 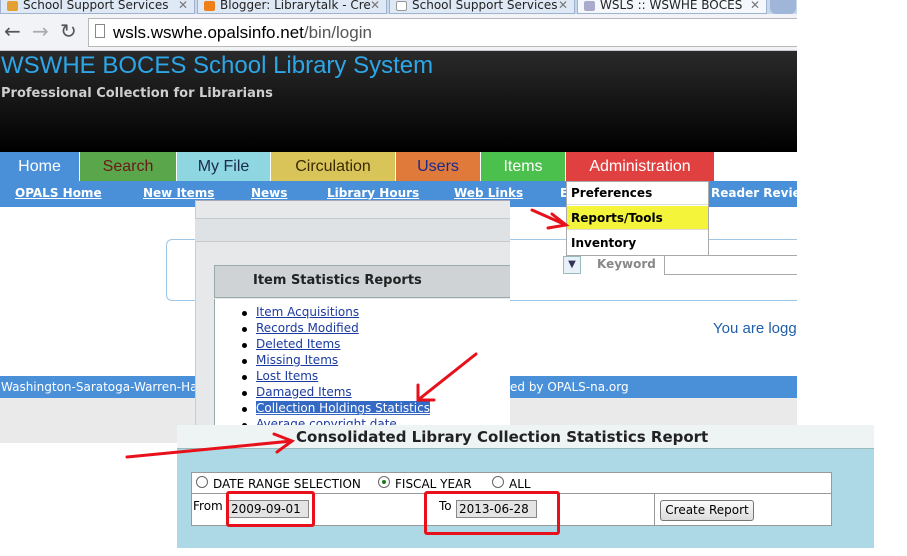 I want to click on arrow-to-collection-holdings, so click(x=447, y=377).